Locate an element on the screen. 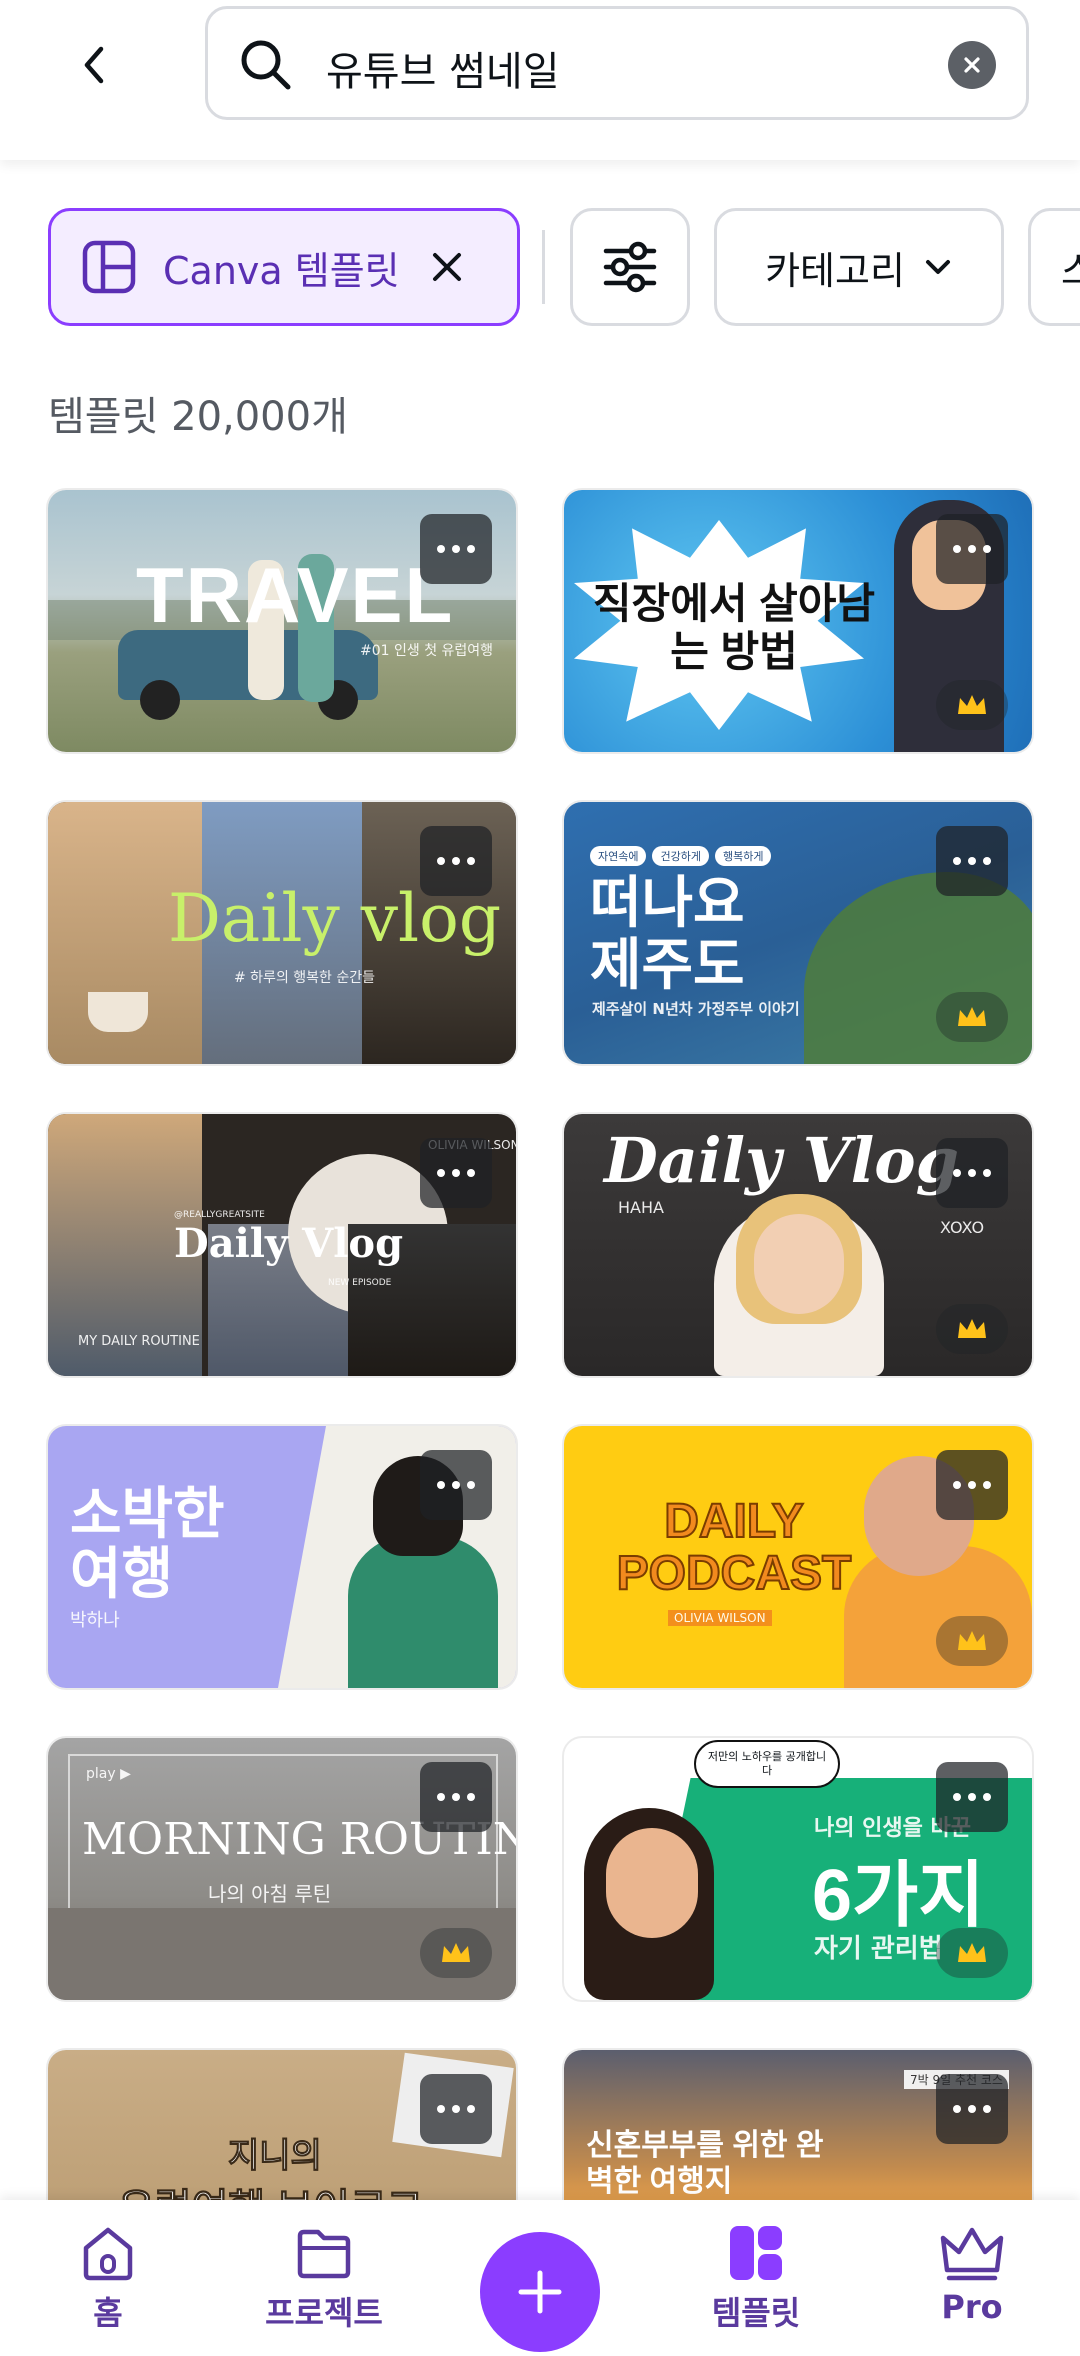 The width and height of the screenshot is (1080, 2356). cup-shape is located at coordinates (118, 1012).